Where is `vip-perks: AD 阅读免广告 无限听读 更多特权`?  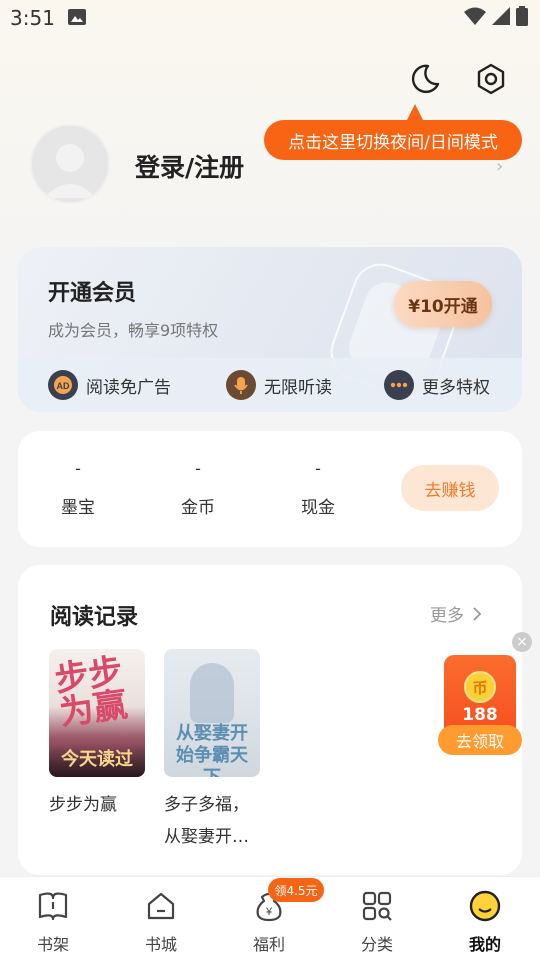
vip-perks: AD 阅读免广告 无限听读 更多特权 is located at coordinates (270, 385).